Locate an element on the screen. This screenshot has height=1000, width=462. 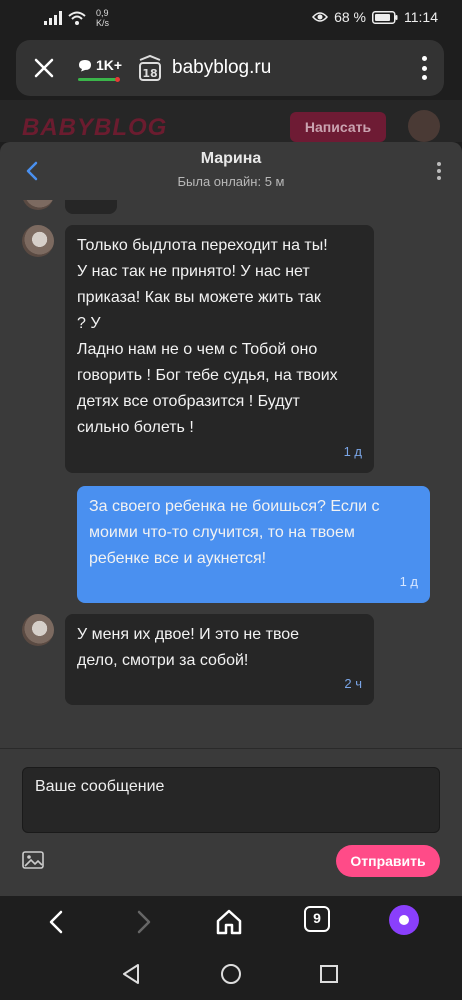
net-speed-value: 0,9 is located at coordinates (102, 13).